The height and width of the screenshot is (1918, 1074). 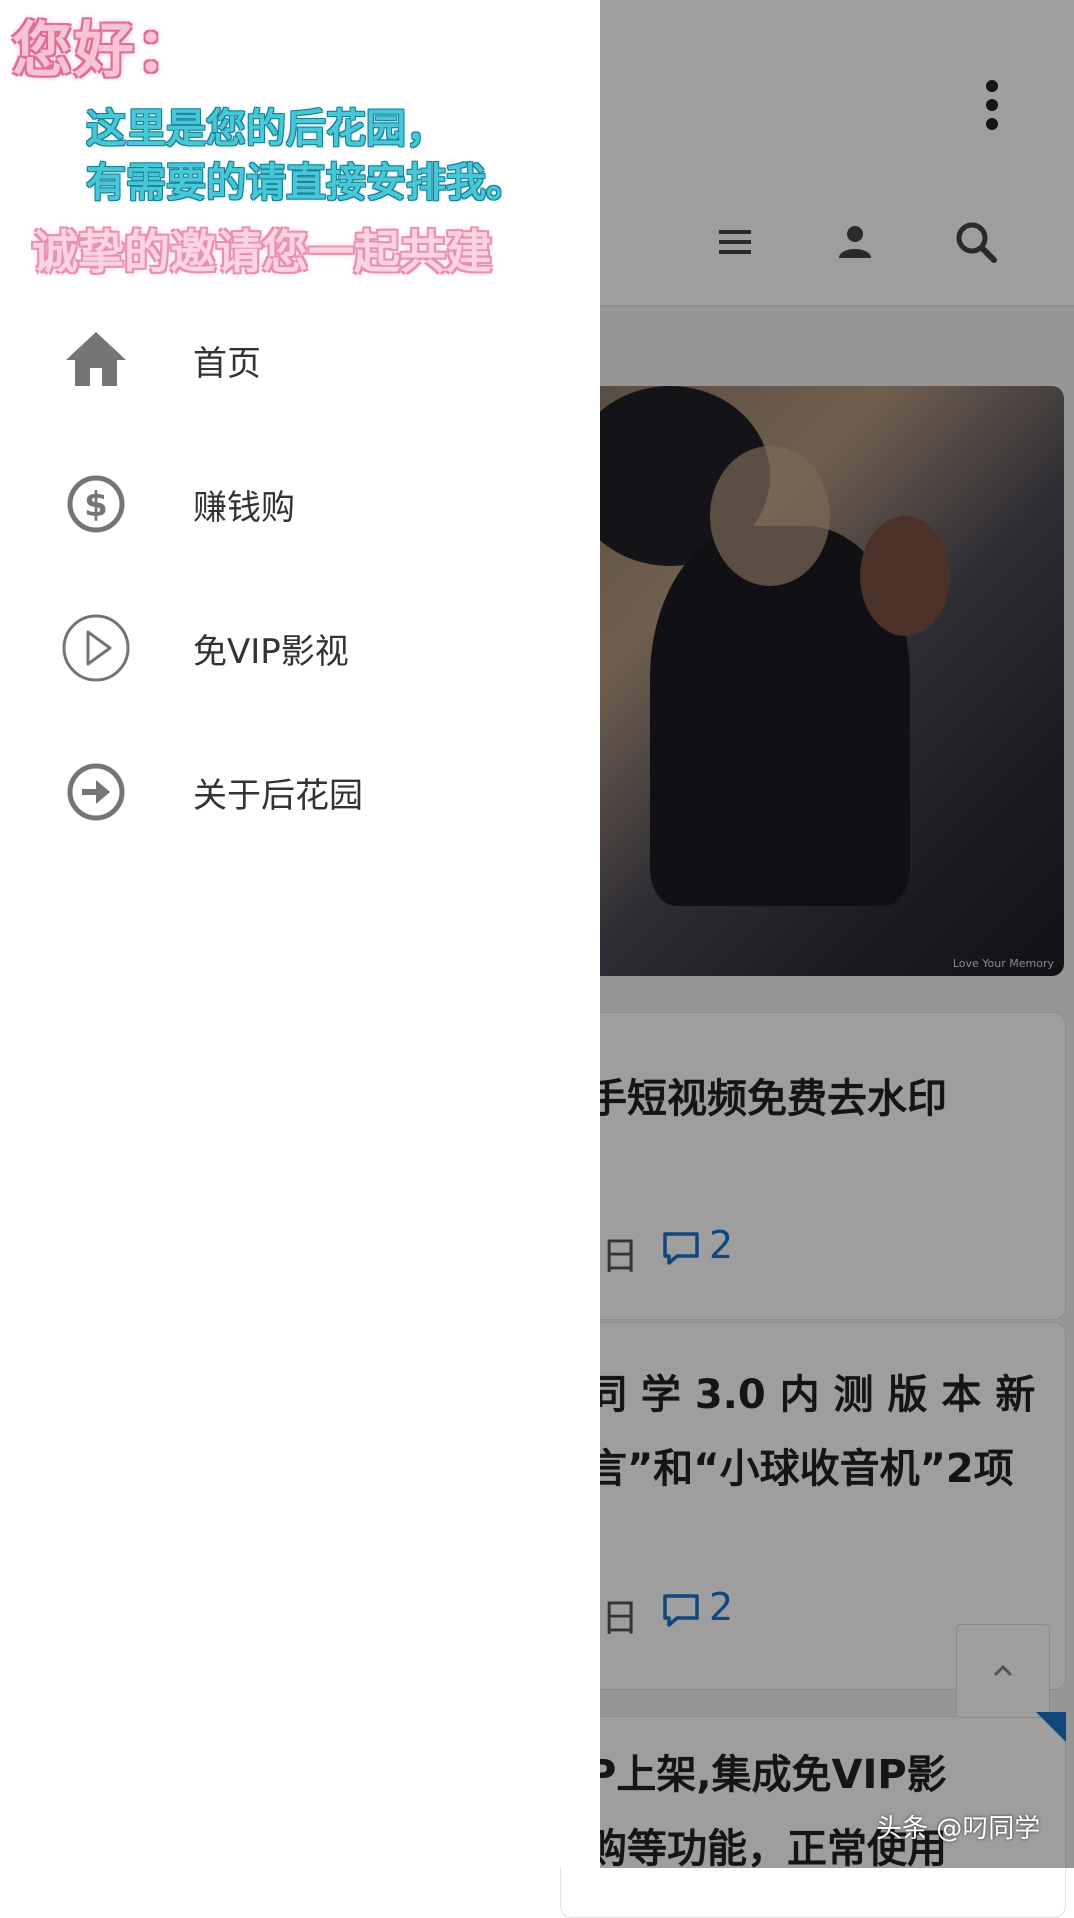 What do you see at coordinates (300, 504) in the screenshot?
I see `menu-item-earn: $ 赚钱购` at bounding box center [300, 504].